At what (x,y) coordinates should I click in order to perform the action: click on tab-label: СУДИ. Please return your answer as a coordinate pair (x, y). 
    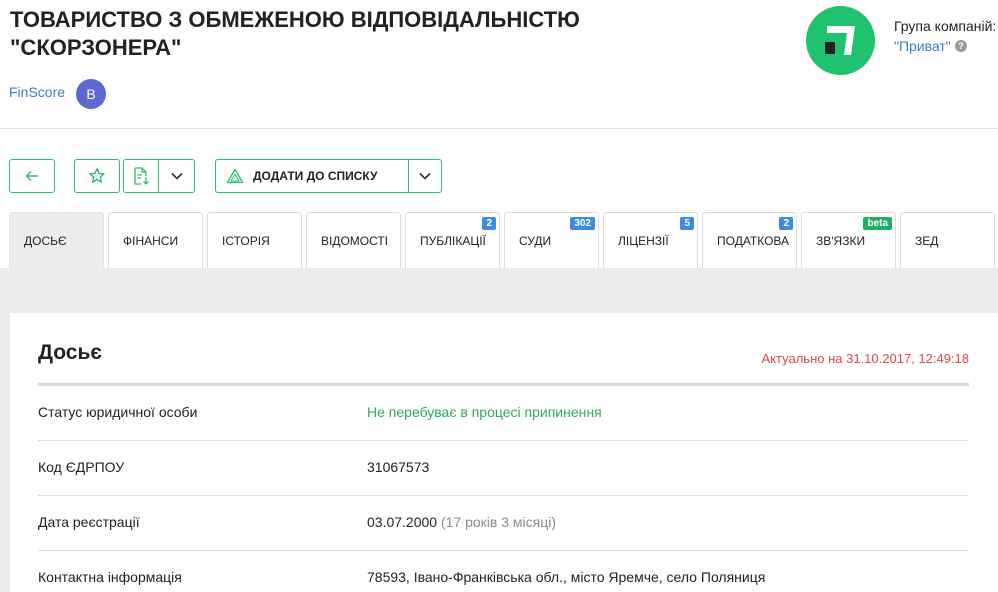
    Looking at the image, I should click on (535, 240).